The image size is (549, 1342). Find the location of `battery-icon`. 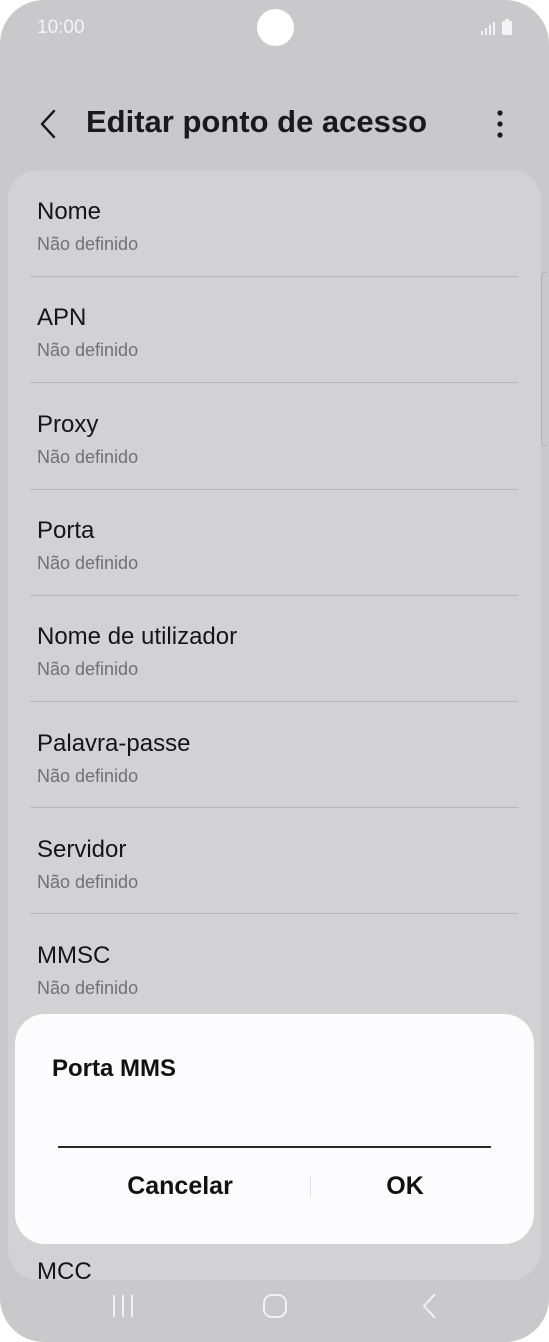

battery-icon is located at coordinates (507, 27).